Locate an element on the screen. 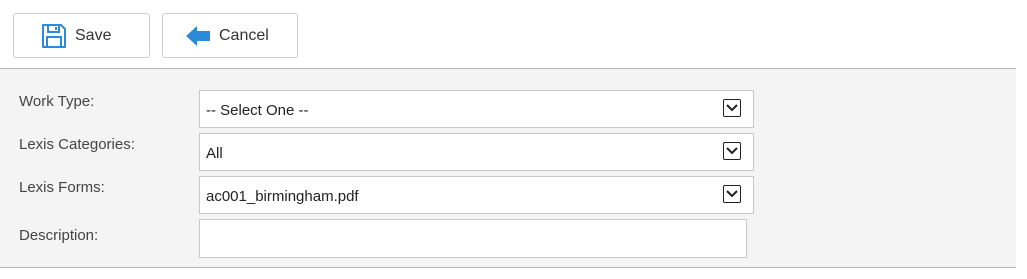 The image size is (1027, 279). lexis-forms-value: ac001_birmingham.pdf is located at coordinates (282, 196).